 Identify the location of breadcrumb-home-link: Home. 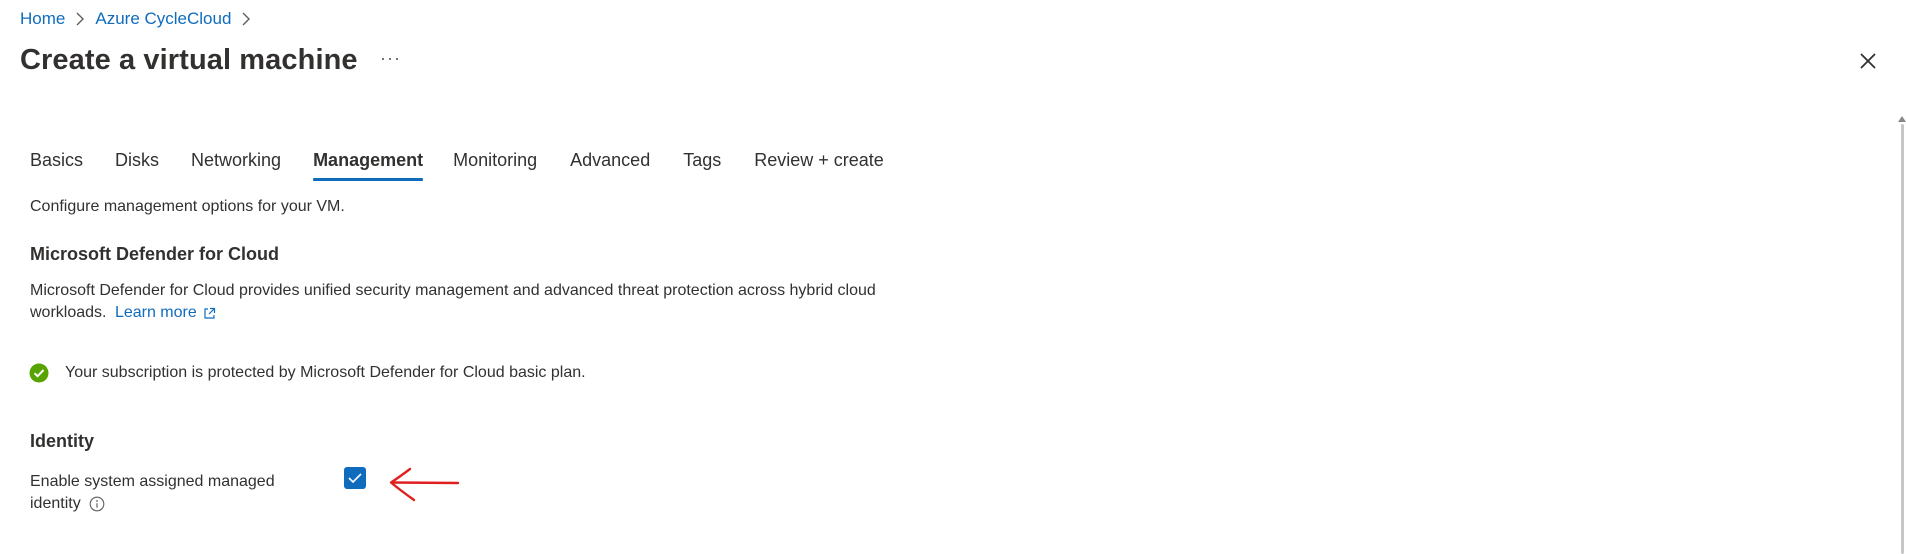
(42, 19).